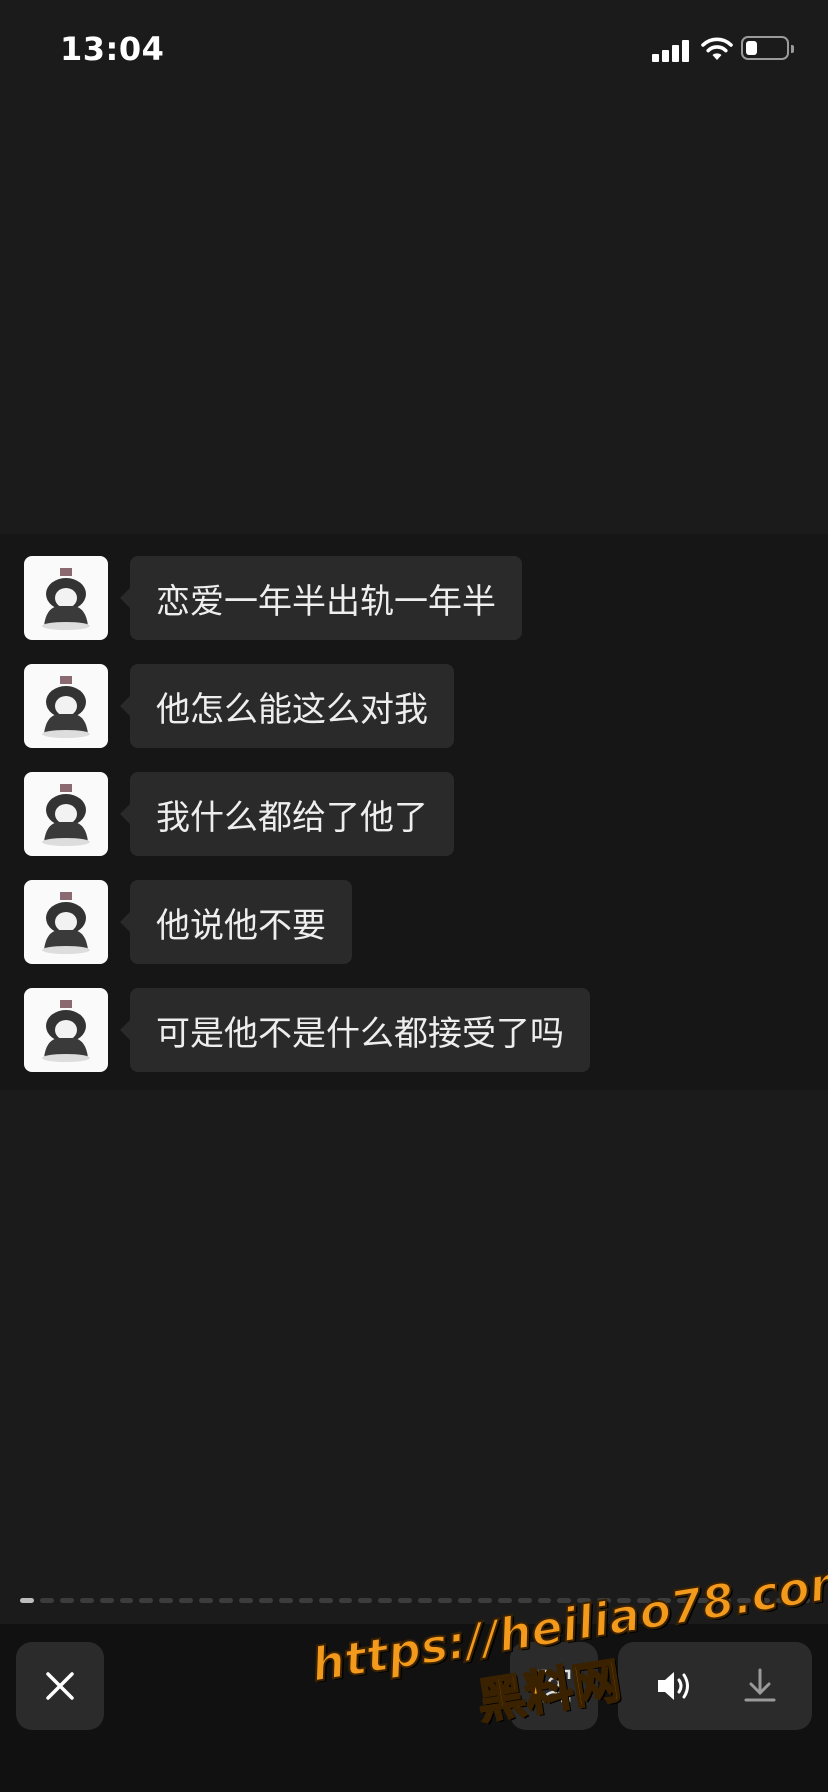  I want to click on chat-message: 他怎么能这么对我, so click(414, 706).